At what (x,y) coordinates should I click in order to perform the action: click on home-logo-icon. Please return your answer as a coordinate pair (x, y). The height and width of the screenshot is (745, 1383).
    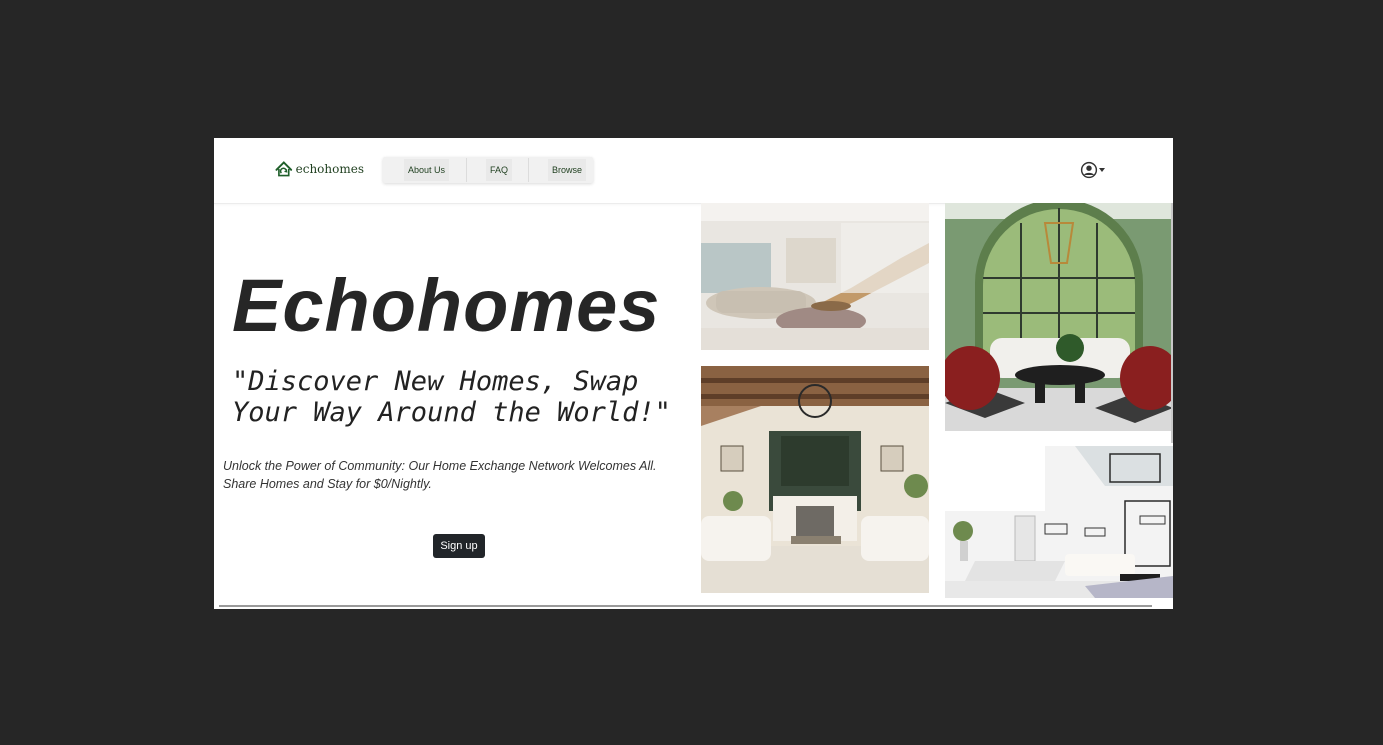
    Looking at the image, I should click on (284, 169).